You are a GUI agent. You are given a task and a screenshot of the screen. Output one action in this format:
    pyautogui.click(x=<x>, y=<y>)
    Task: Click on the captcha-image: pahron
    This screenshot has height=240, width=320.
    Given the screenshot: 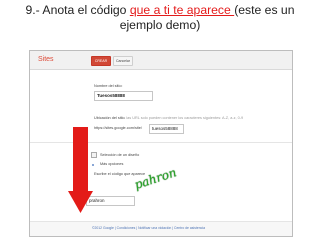 What is the action you would take?
    pyautogui.click(x=169, y=182)
    